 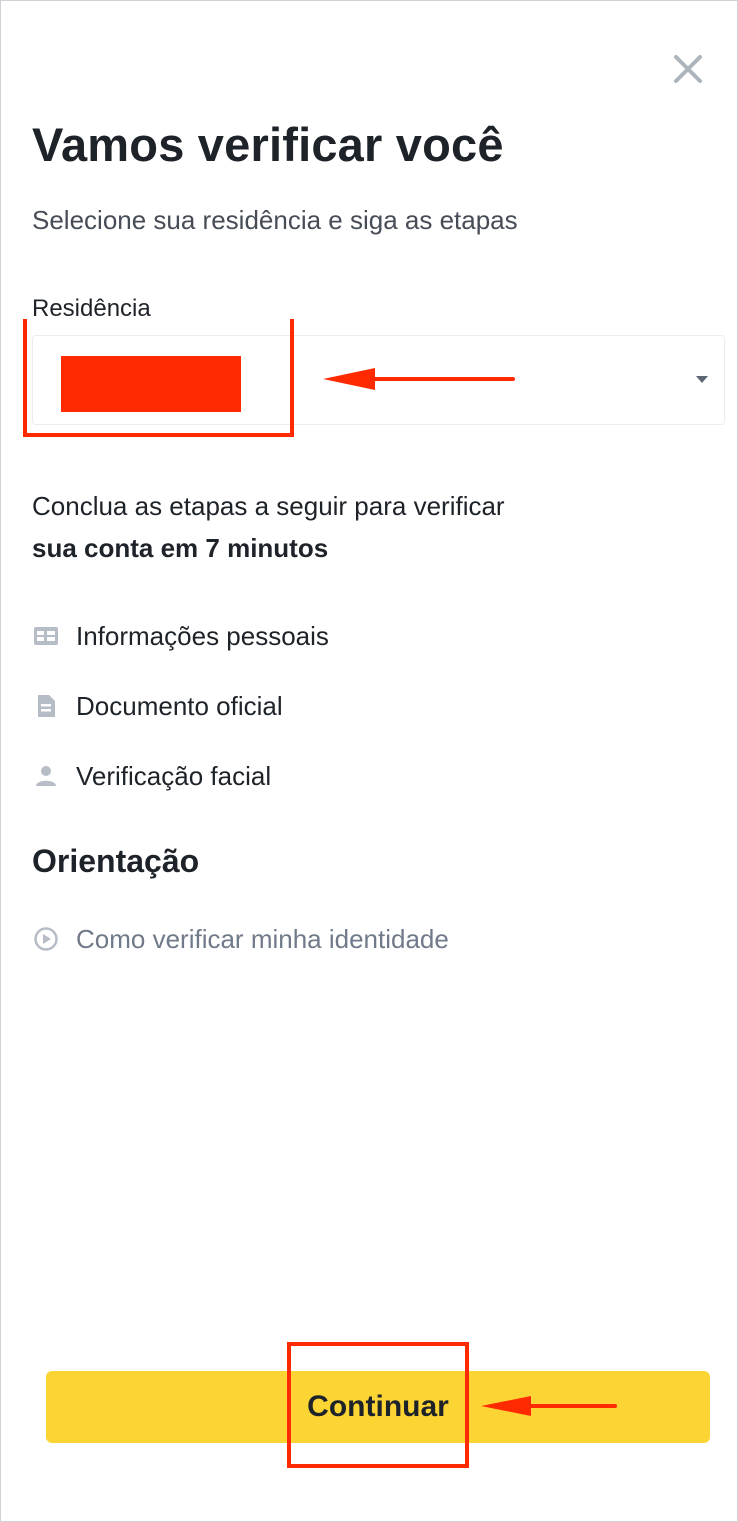 I want to click on residence-selected-value, so click(x=151, y=384).